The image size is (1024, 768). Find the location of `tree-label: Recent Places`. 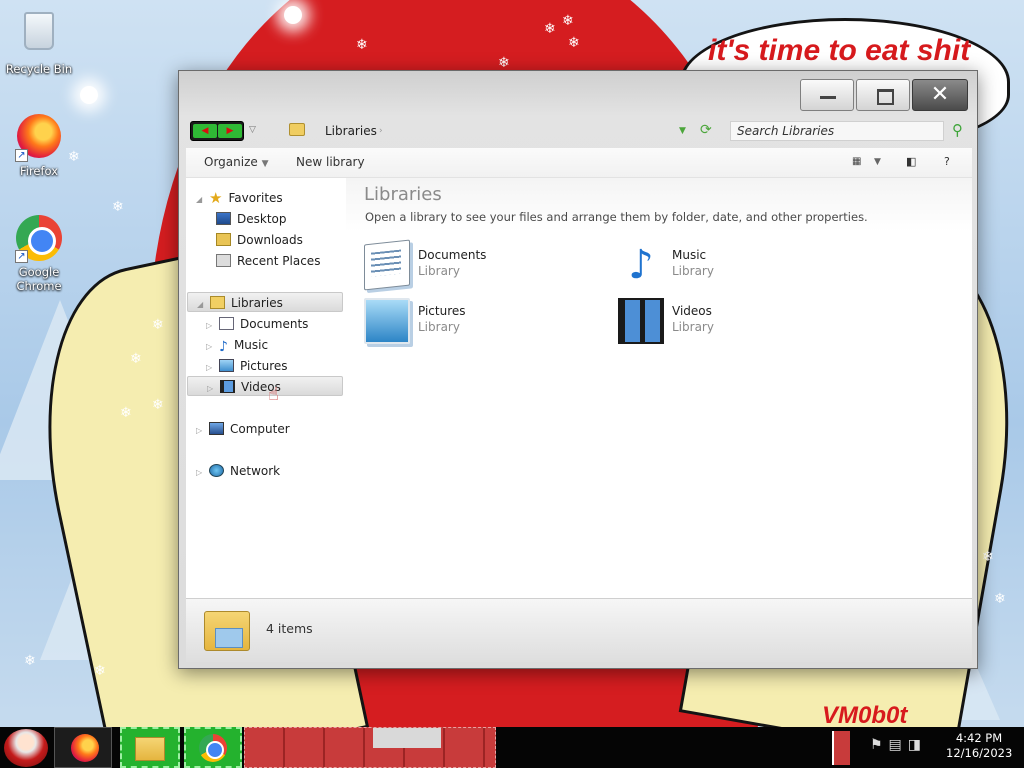

tree-label: Recent Places is located at coordinates (279, 261).